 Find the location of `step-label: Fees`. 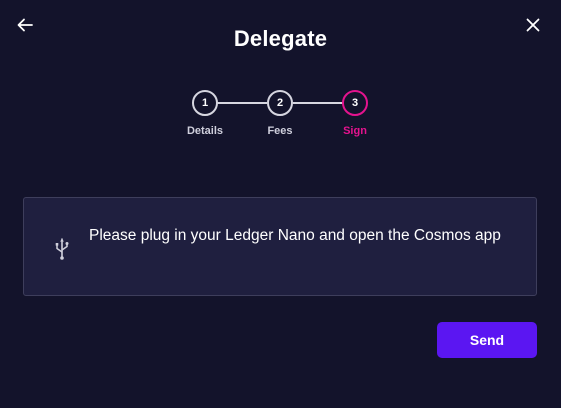

step-label: Fees is located at coordinates (280, 131).